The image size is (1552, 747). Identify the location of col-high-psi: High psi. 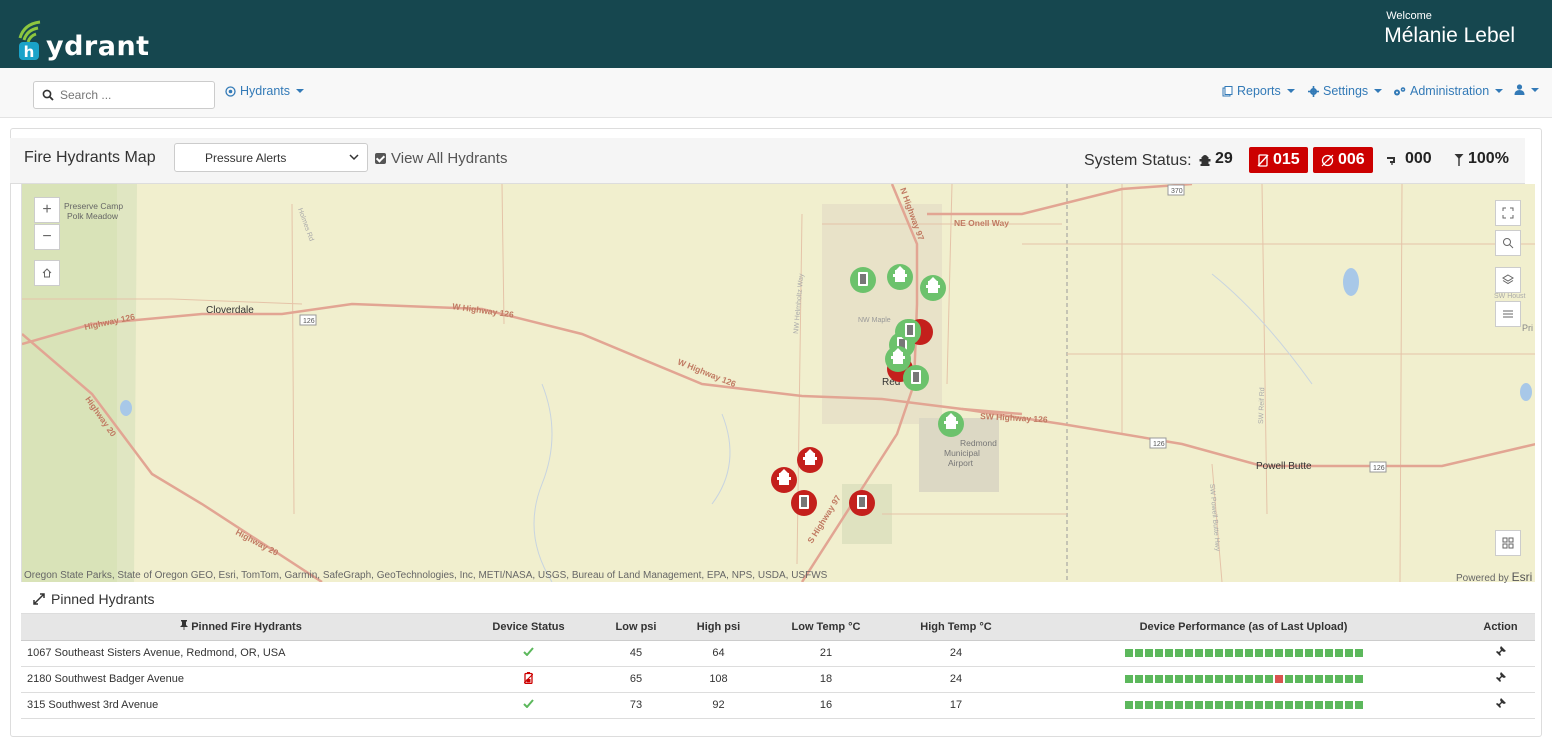
(718, 627).